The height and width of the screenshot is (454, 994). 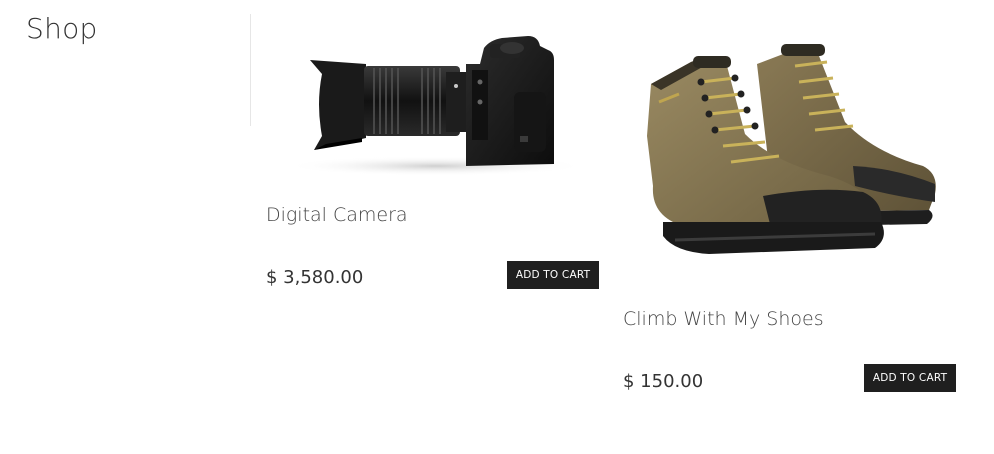 What do you see at coordinates (663, 381) in the screenshot?
I see `product-price: $ 150.00` at bounding box center [663, 381].